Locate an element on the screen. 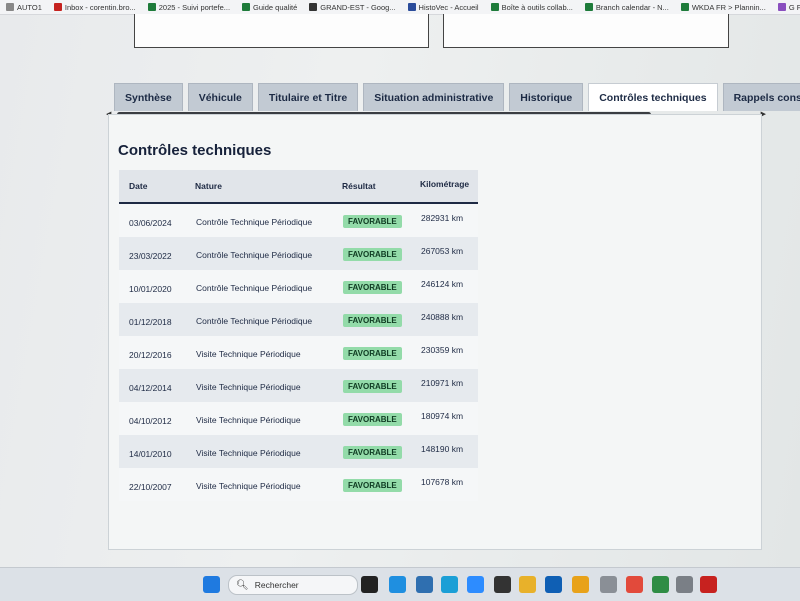 Image resolution: width=800 pixels, height=601 pixels. header-result: Résultat is located at coordinates (359, 186).